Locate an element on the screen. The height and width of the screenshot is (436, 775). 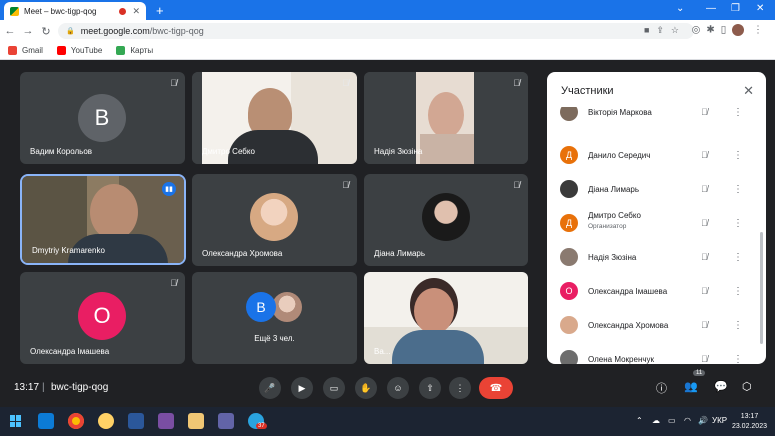
telegram-unread-badge: 37 is located at coordinates (261, 426).